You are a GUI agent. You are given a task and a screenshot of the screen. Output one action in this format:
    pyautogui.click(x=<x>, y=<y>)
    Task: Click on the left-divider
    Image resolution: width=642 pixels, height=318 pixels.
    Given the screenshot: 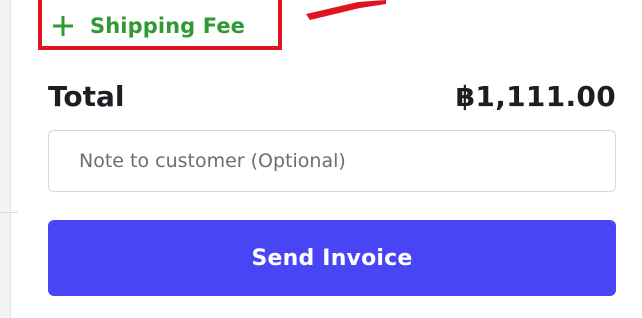 What is the action you would take?
    pyautogui.click(x=10, y=159)
    